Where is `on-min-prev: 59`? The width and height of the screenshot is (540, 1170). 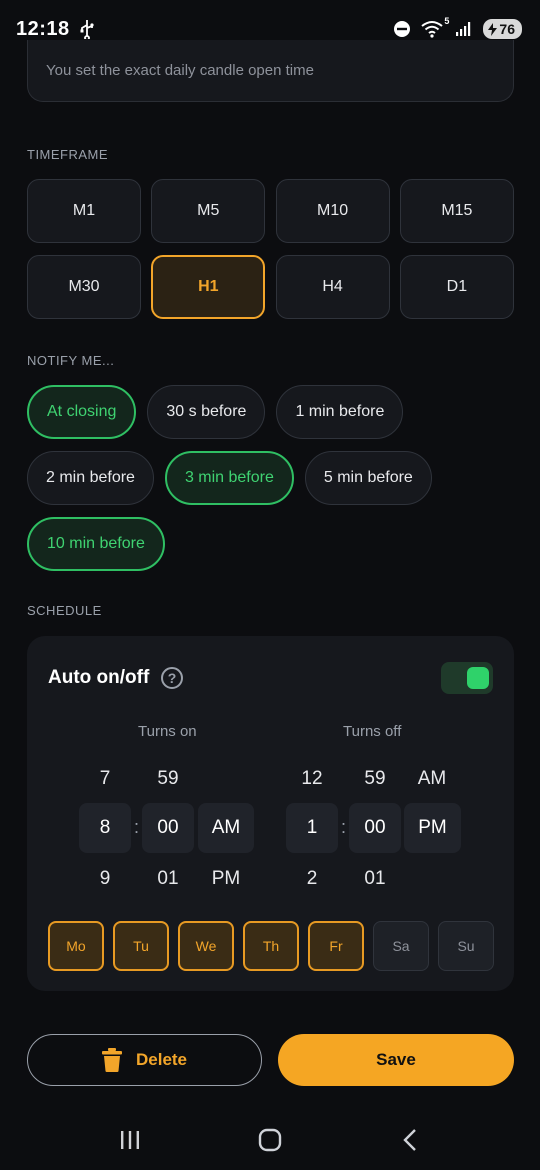 on-min-prev: 59 is located at coordinates (168, 779).